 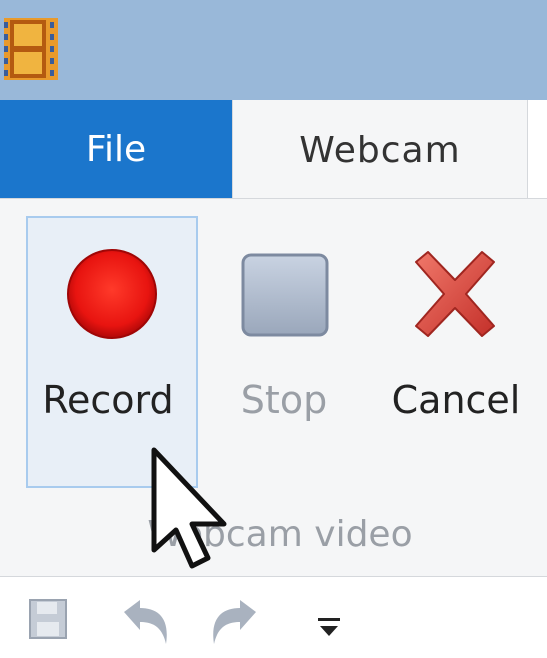 I want to click on tab-webcam-label: Webcam, so click(x=380, y=150).